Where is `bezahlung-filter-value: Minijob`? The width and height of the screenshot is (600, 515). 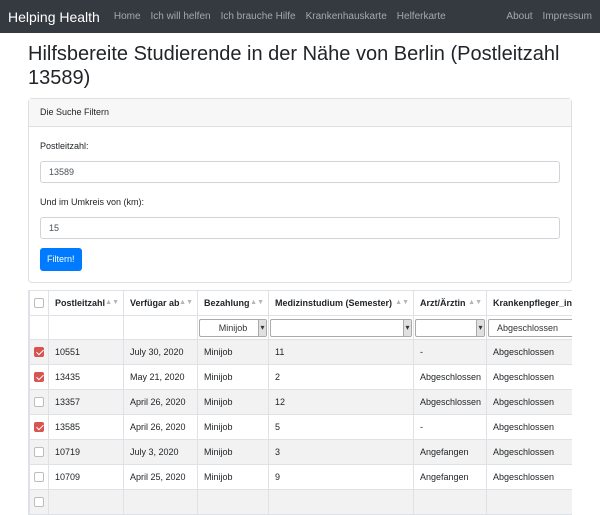
bezahlung-filter-value: Minijob is located at coordinates (233, 327).